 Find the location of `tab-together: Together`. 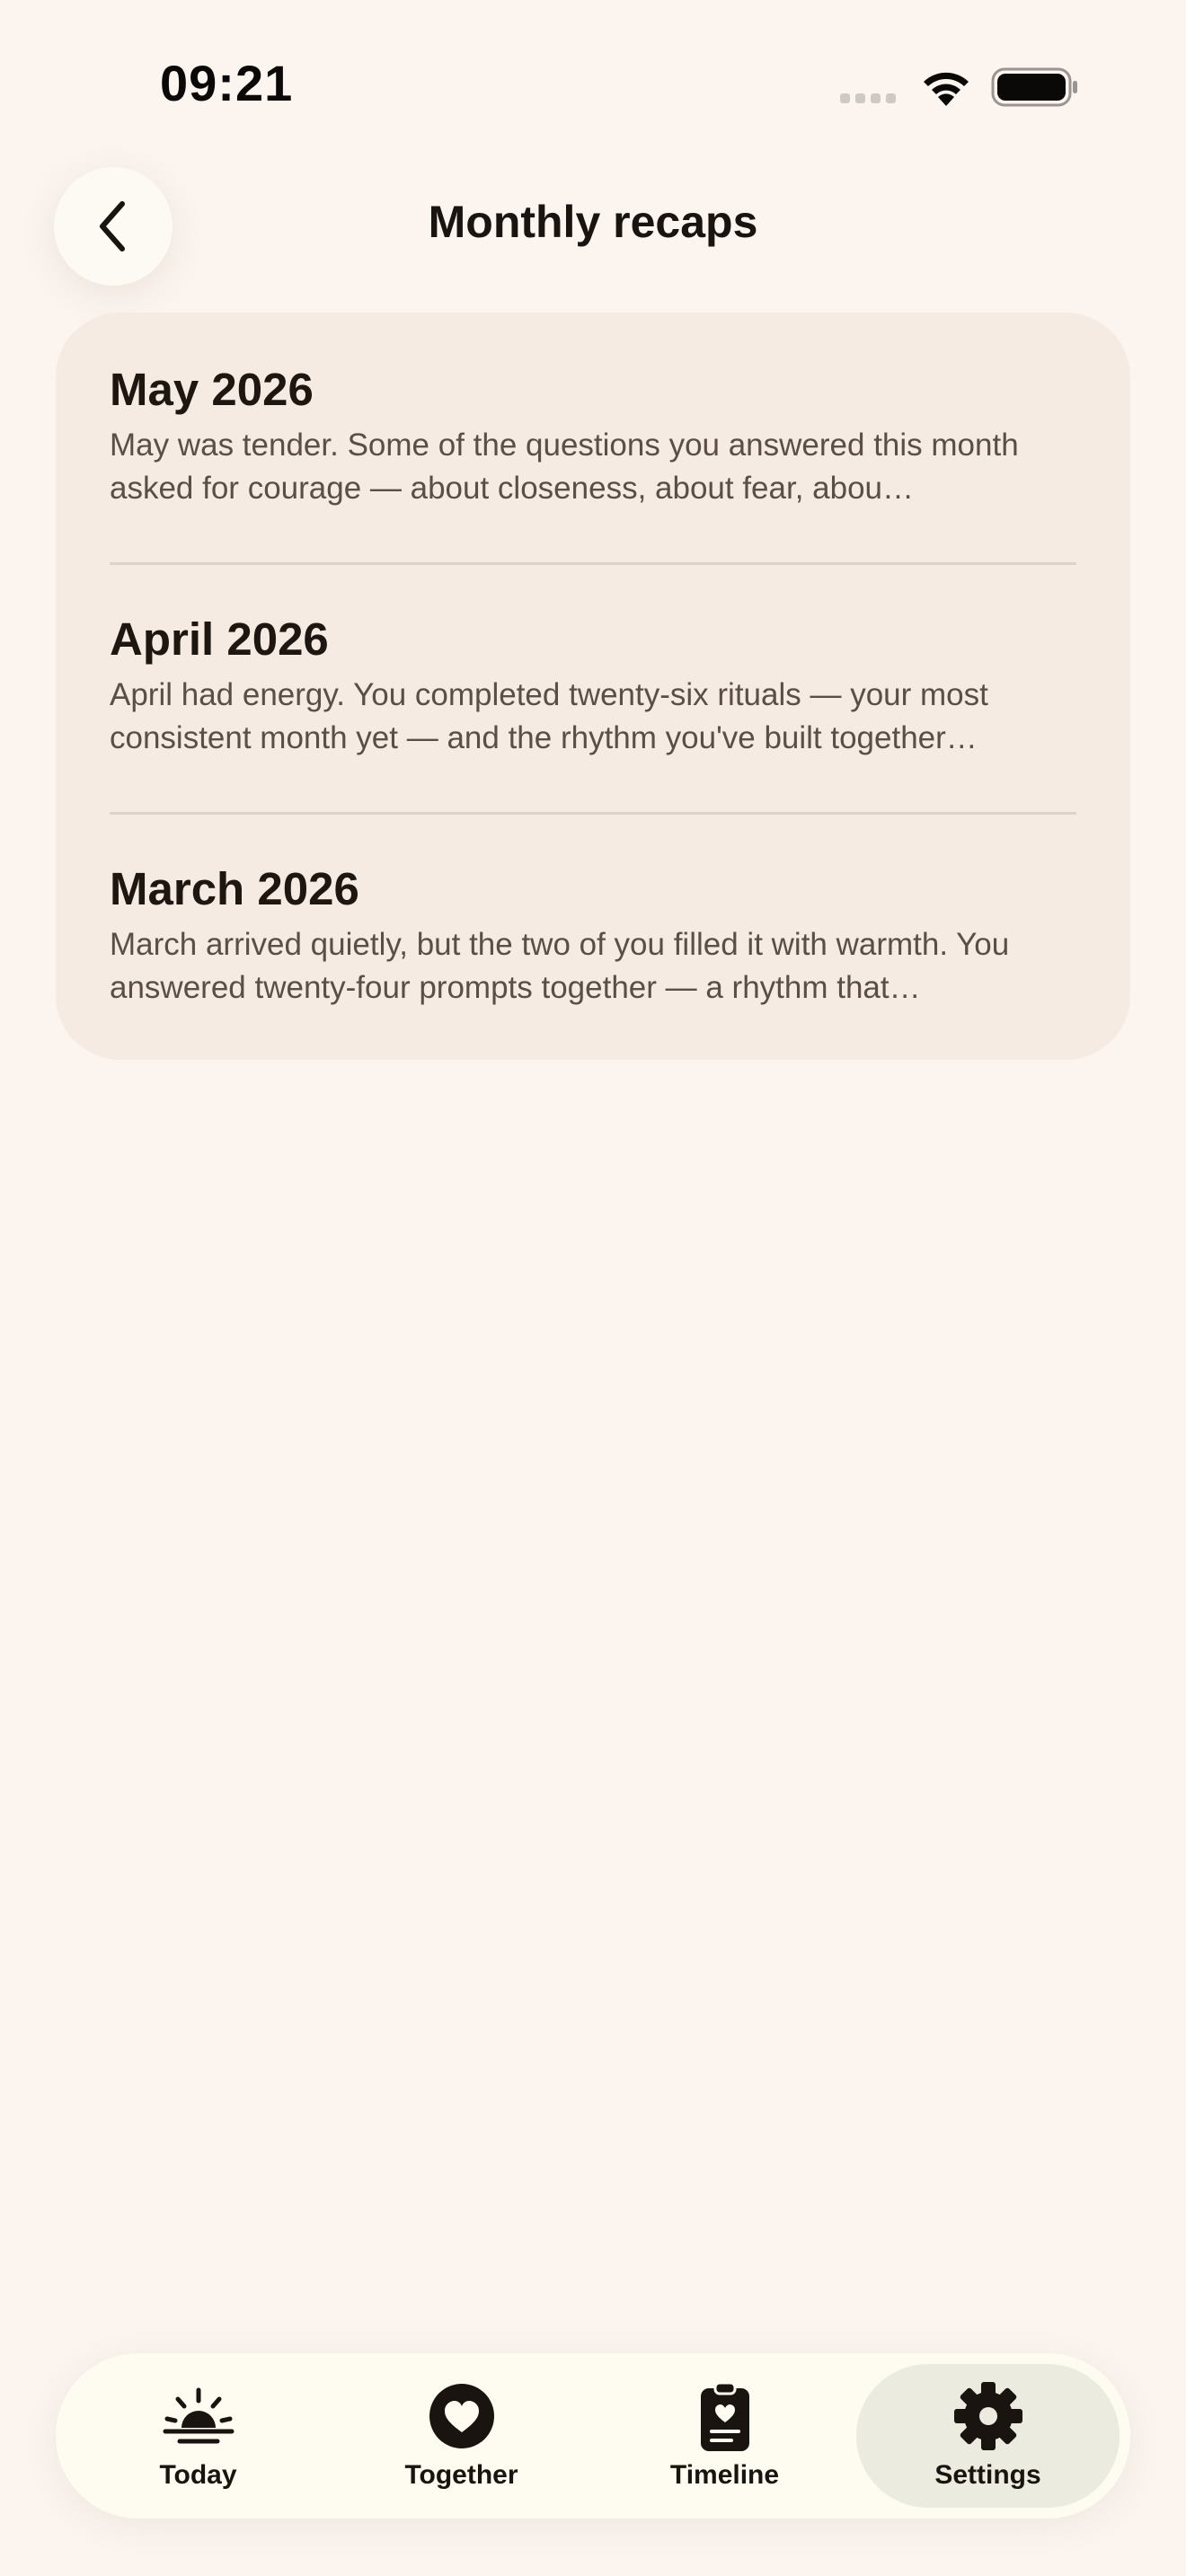

tab-together: Together is located at coordinates (461, 2436).